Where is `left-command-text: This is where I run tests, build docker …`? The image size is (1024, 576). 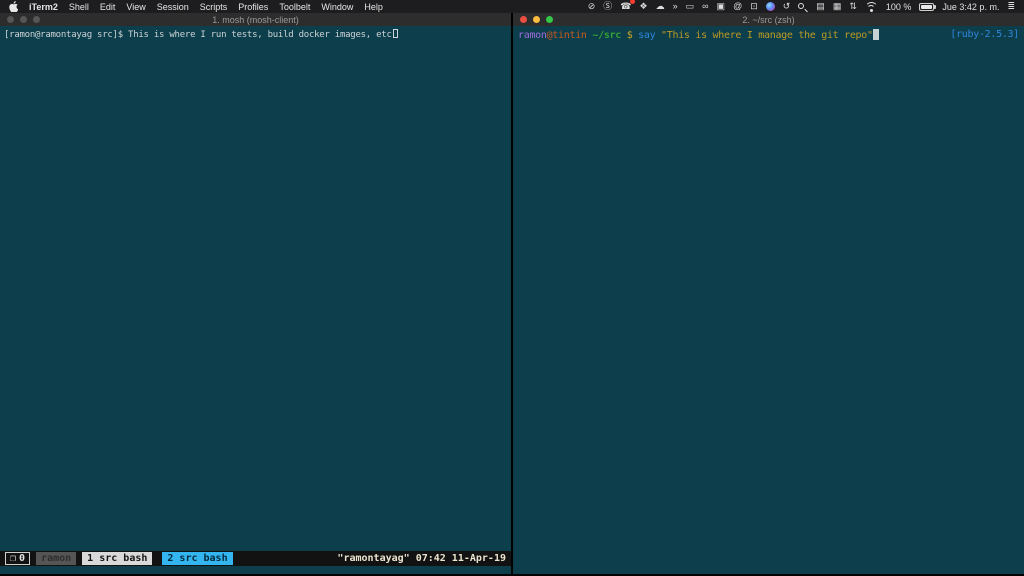 left-command-text: This is where I run tests, build docker … is located at coordinates (257, 35).